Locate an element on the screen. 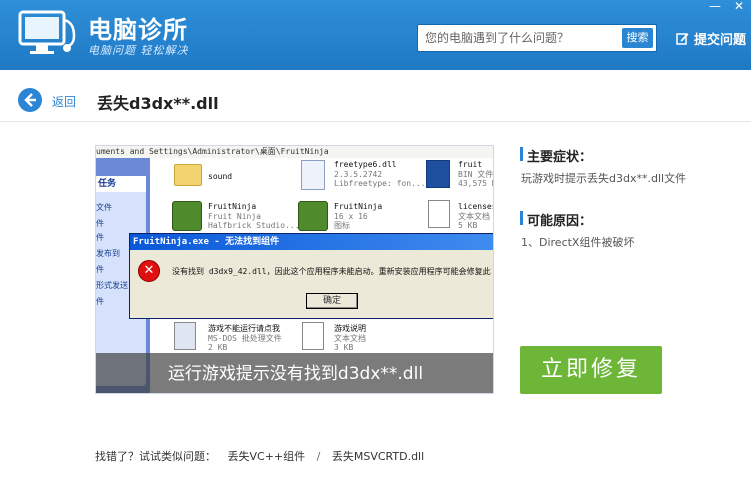 The image size is (751, 500). task-panel-heading: 任务 is located at coordinates (121, 184).